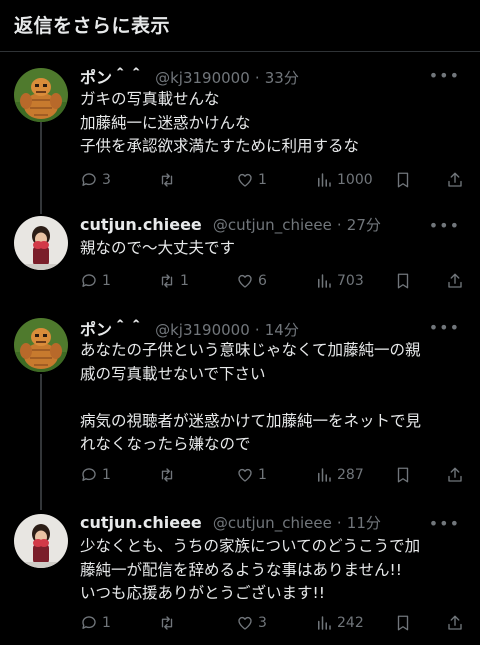  I want to click on reply-button: 3, so click(95, 180).